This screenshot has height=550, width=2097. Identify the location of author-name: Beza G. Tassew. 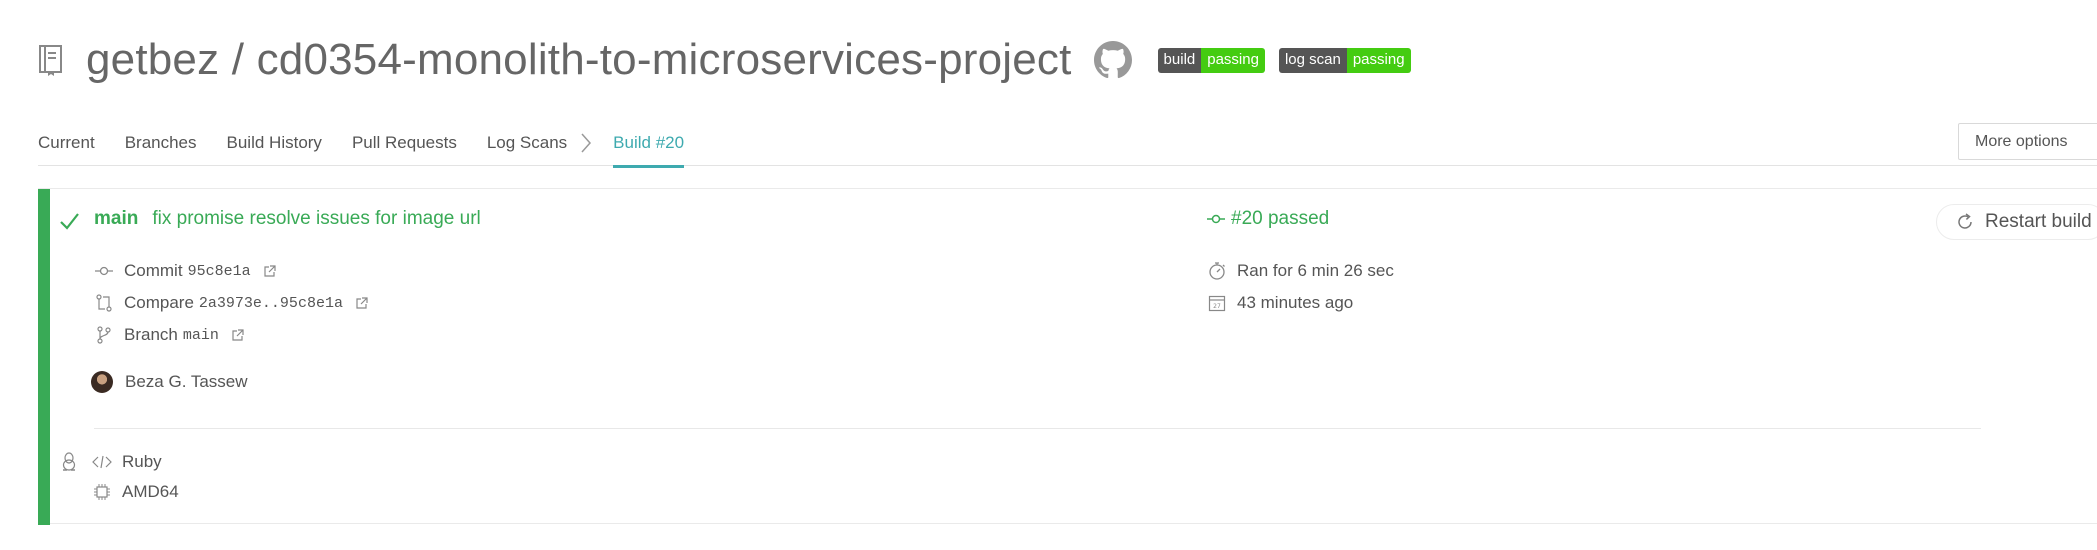
(186, 381).